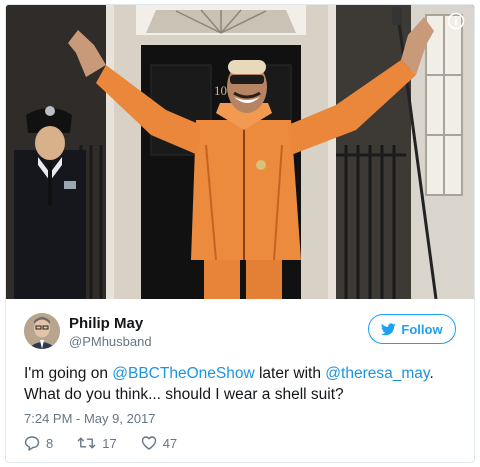 This screenshot has width=480, height=467. Describe the element at coordinates (456, 21) in the screenshot. I see `info-icon` at that location.